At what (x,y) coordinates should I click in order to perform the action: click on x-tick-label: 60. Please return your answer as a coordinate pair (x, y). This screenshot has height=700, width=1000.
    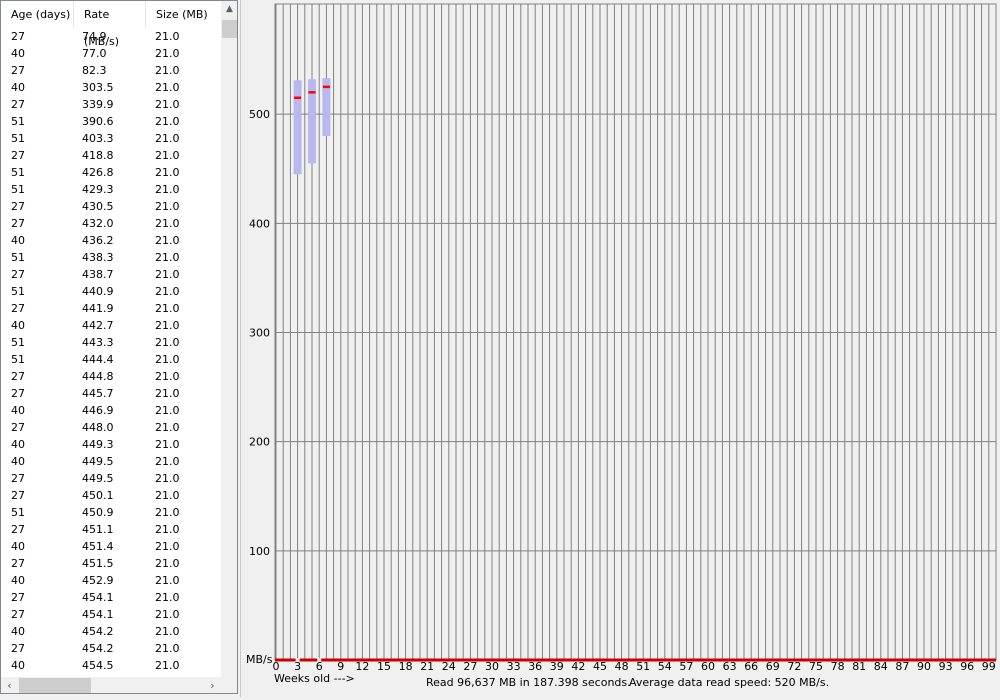
    Looking at the image, I should click on (708, 666).